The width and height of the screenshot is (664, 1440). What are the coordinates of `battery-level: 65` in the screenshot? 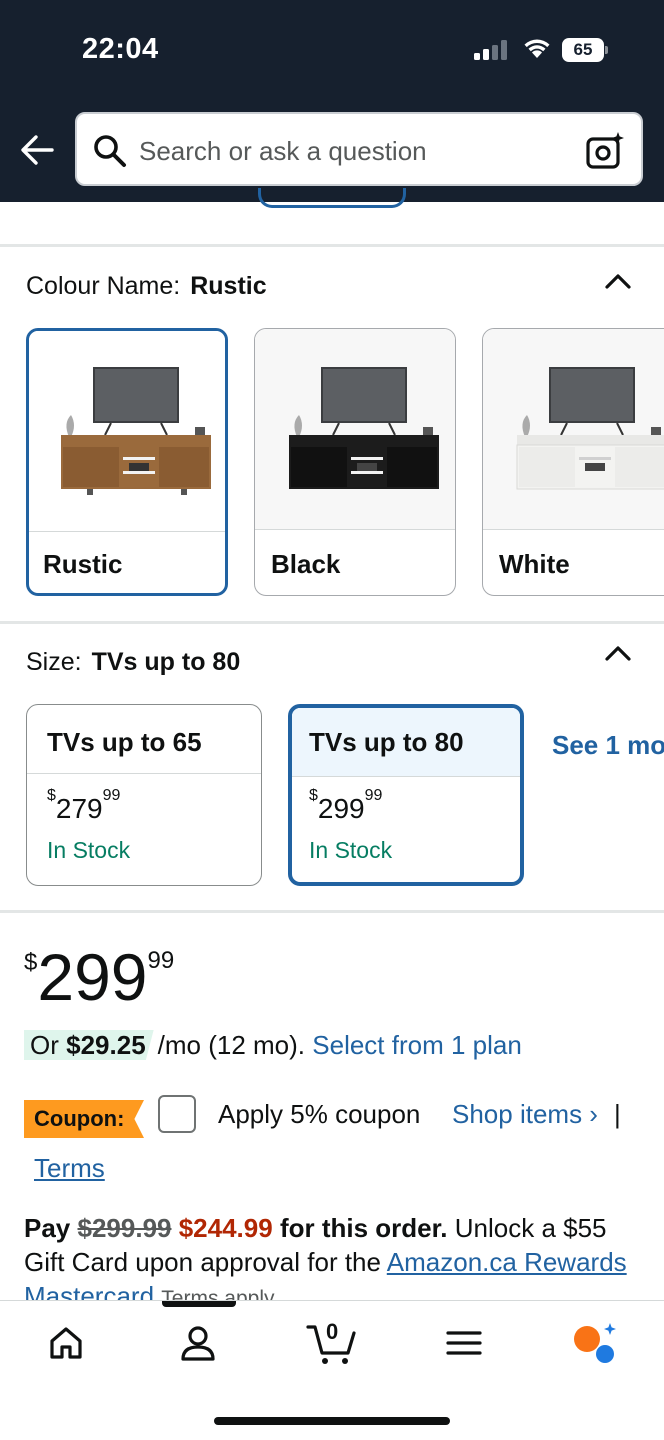 It's located at (583, 50).